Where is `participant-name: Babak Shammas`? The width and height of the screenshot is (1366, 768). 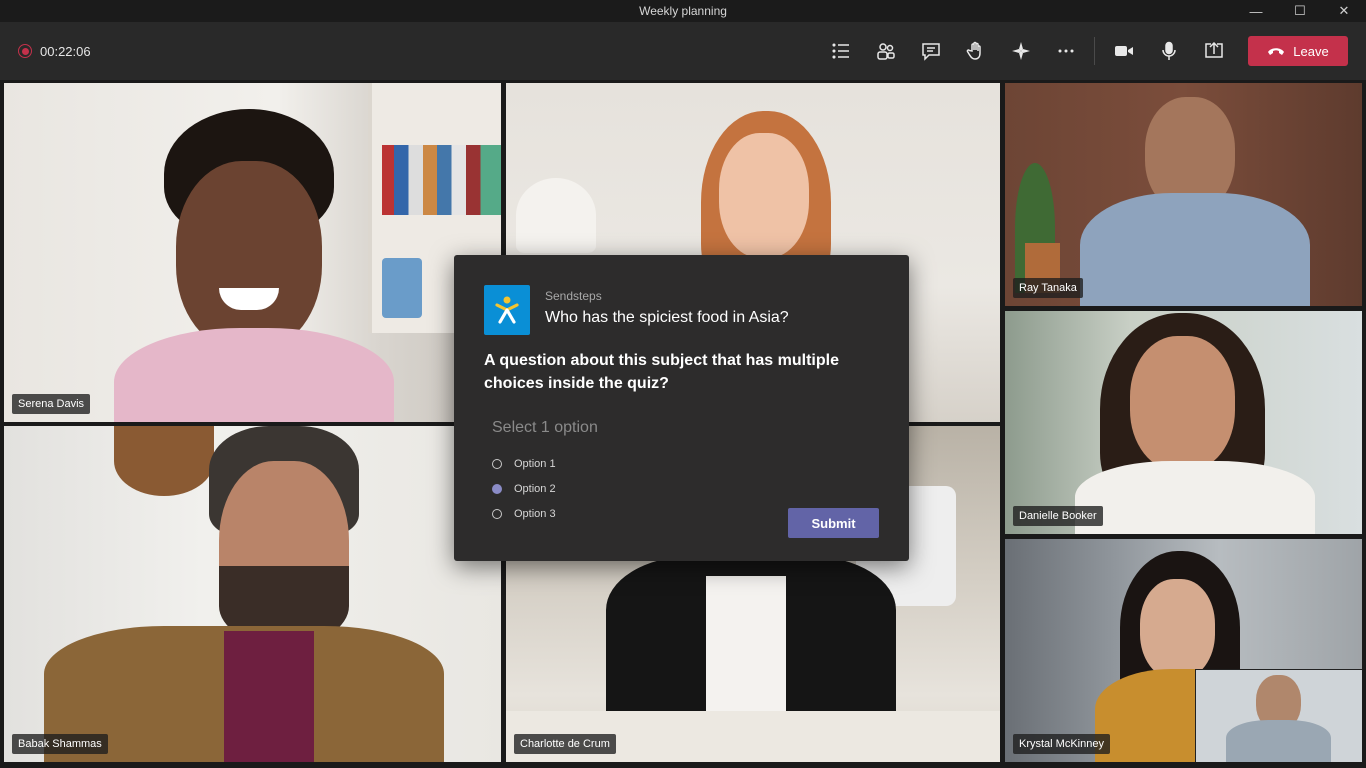
participant-name: Babak Shammas is located at coordinates (60, 744).